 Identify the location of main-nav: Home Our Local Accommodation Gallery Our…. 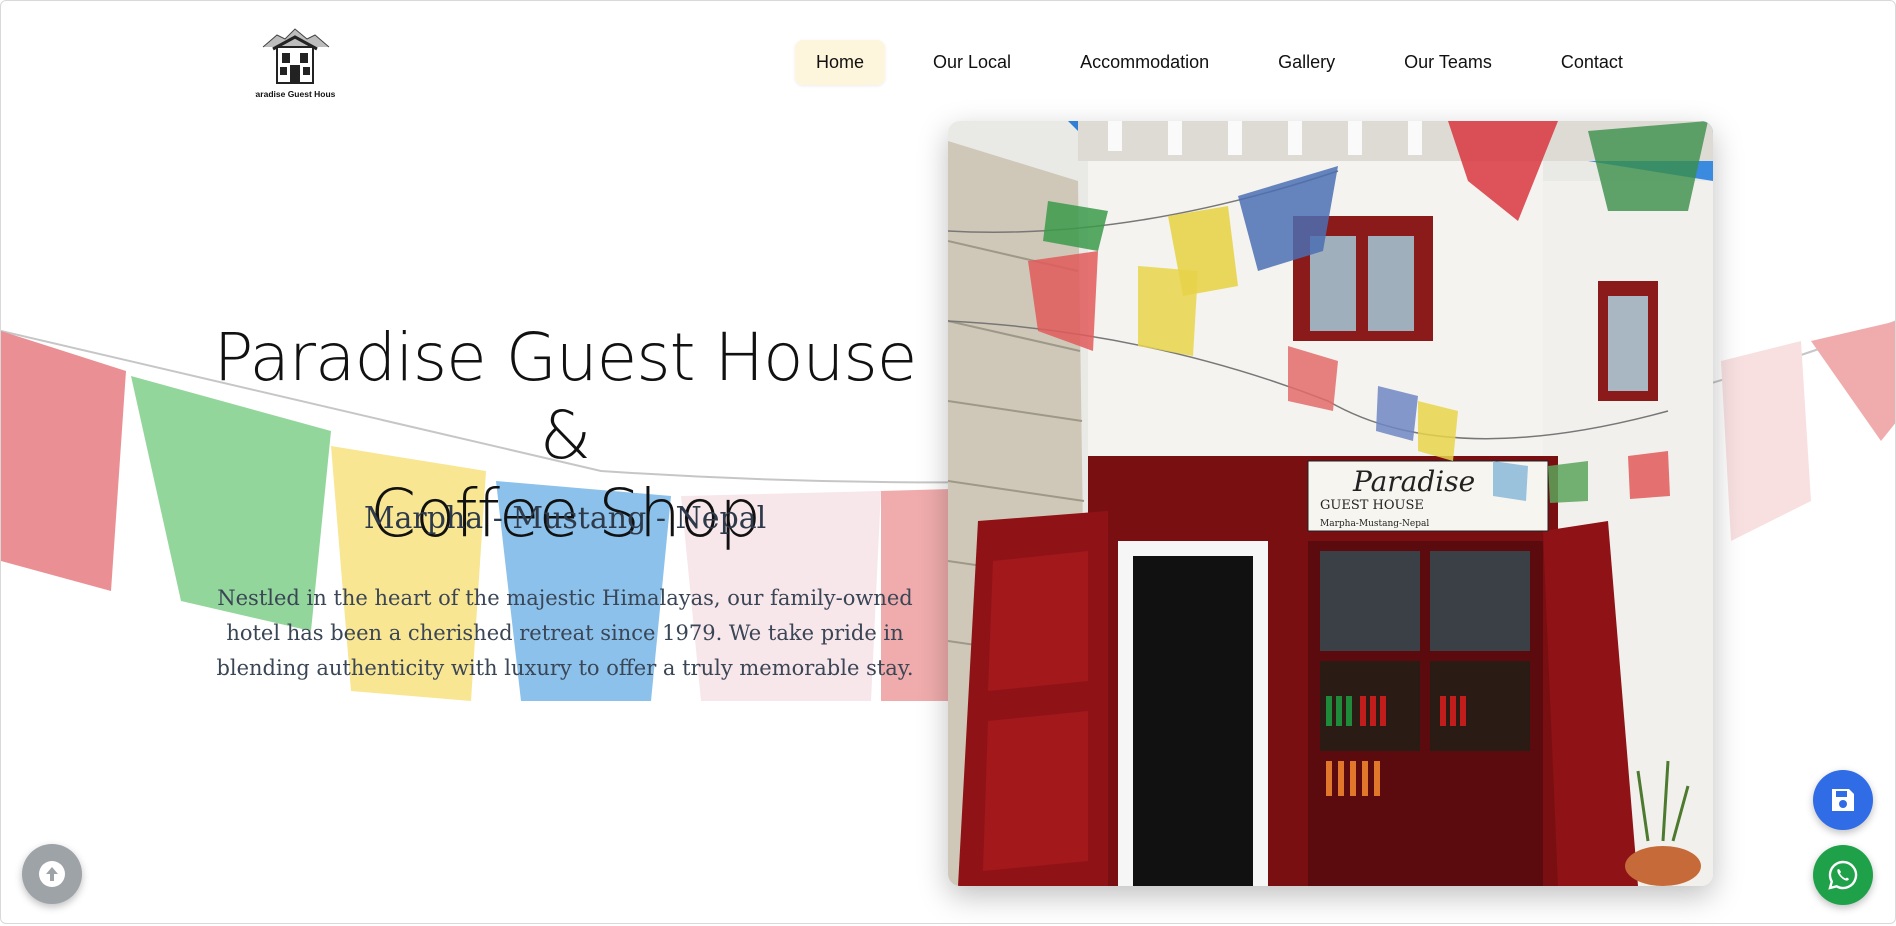
(1233, 62).